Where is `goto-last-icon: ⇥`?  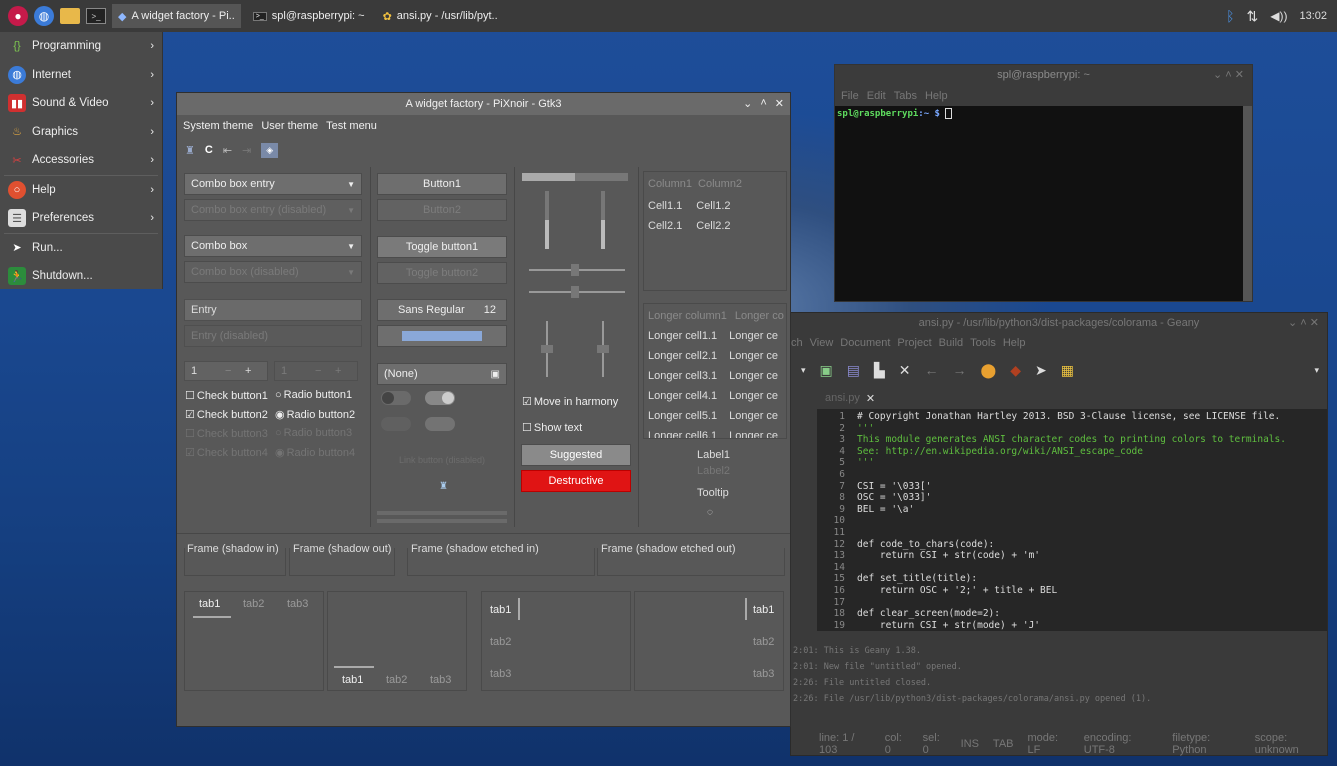 goto-last-icon: ⇥ is located at coordinates (246, 150).